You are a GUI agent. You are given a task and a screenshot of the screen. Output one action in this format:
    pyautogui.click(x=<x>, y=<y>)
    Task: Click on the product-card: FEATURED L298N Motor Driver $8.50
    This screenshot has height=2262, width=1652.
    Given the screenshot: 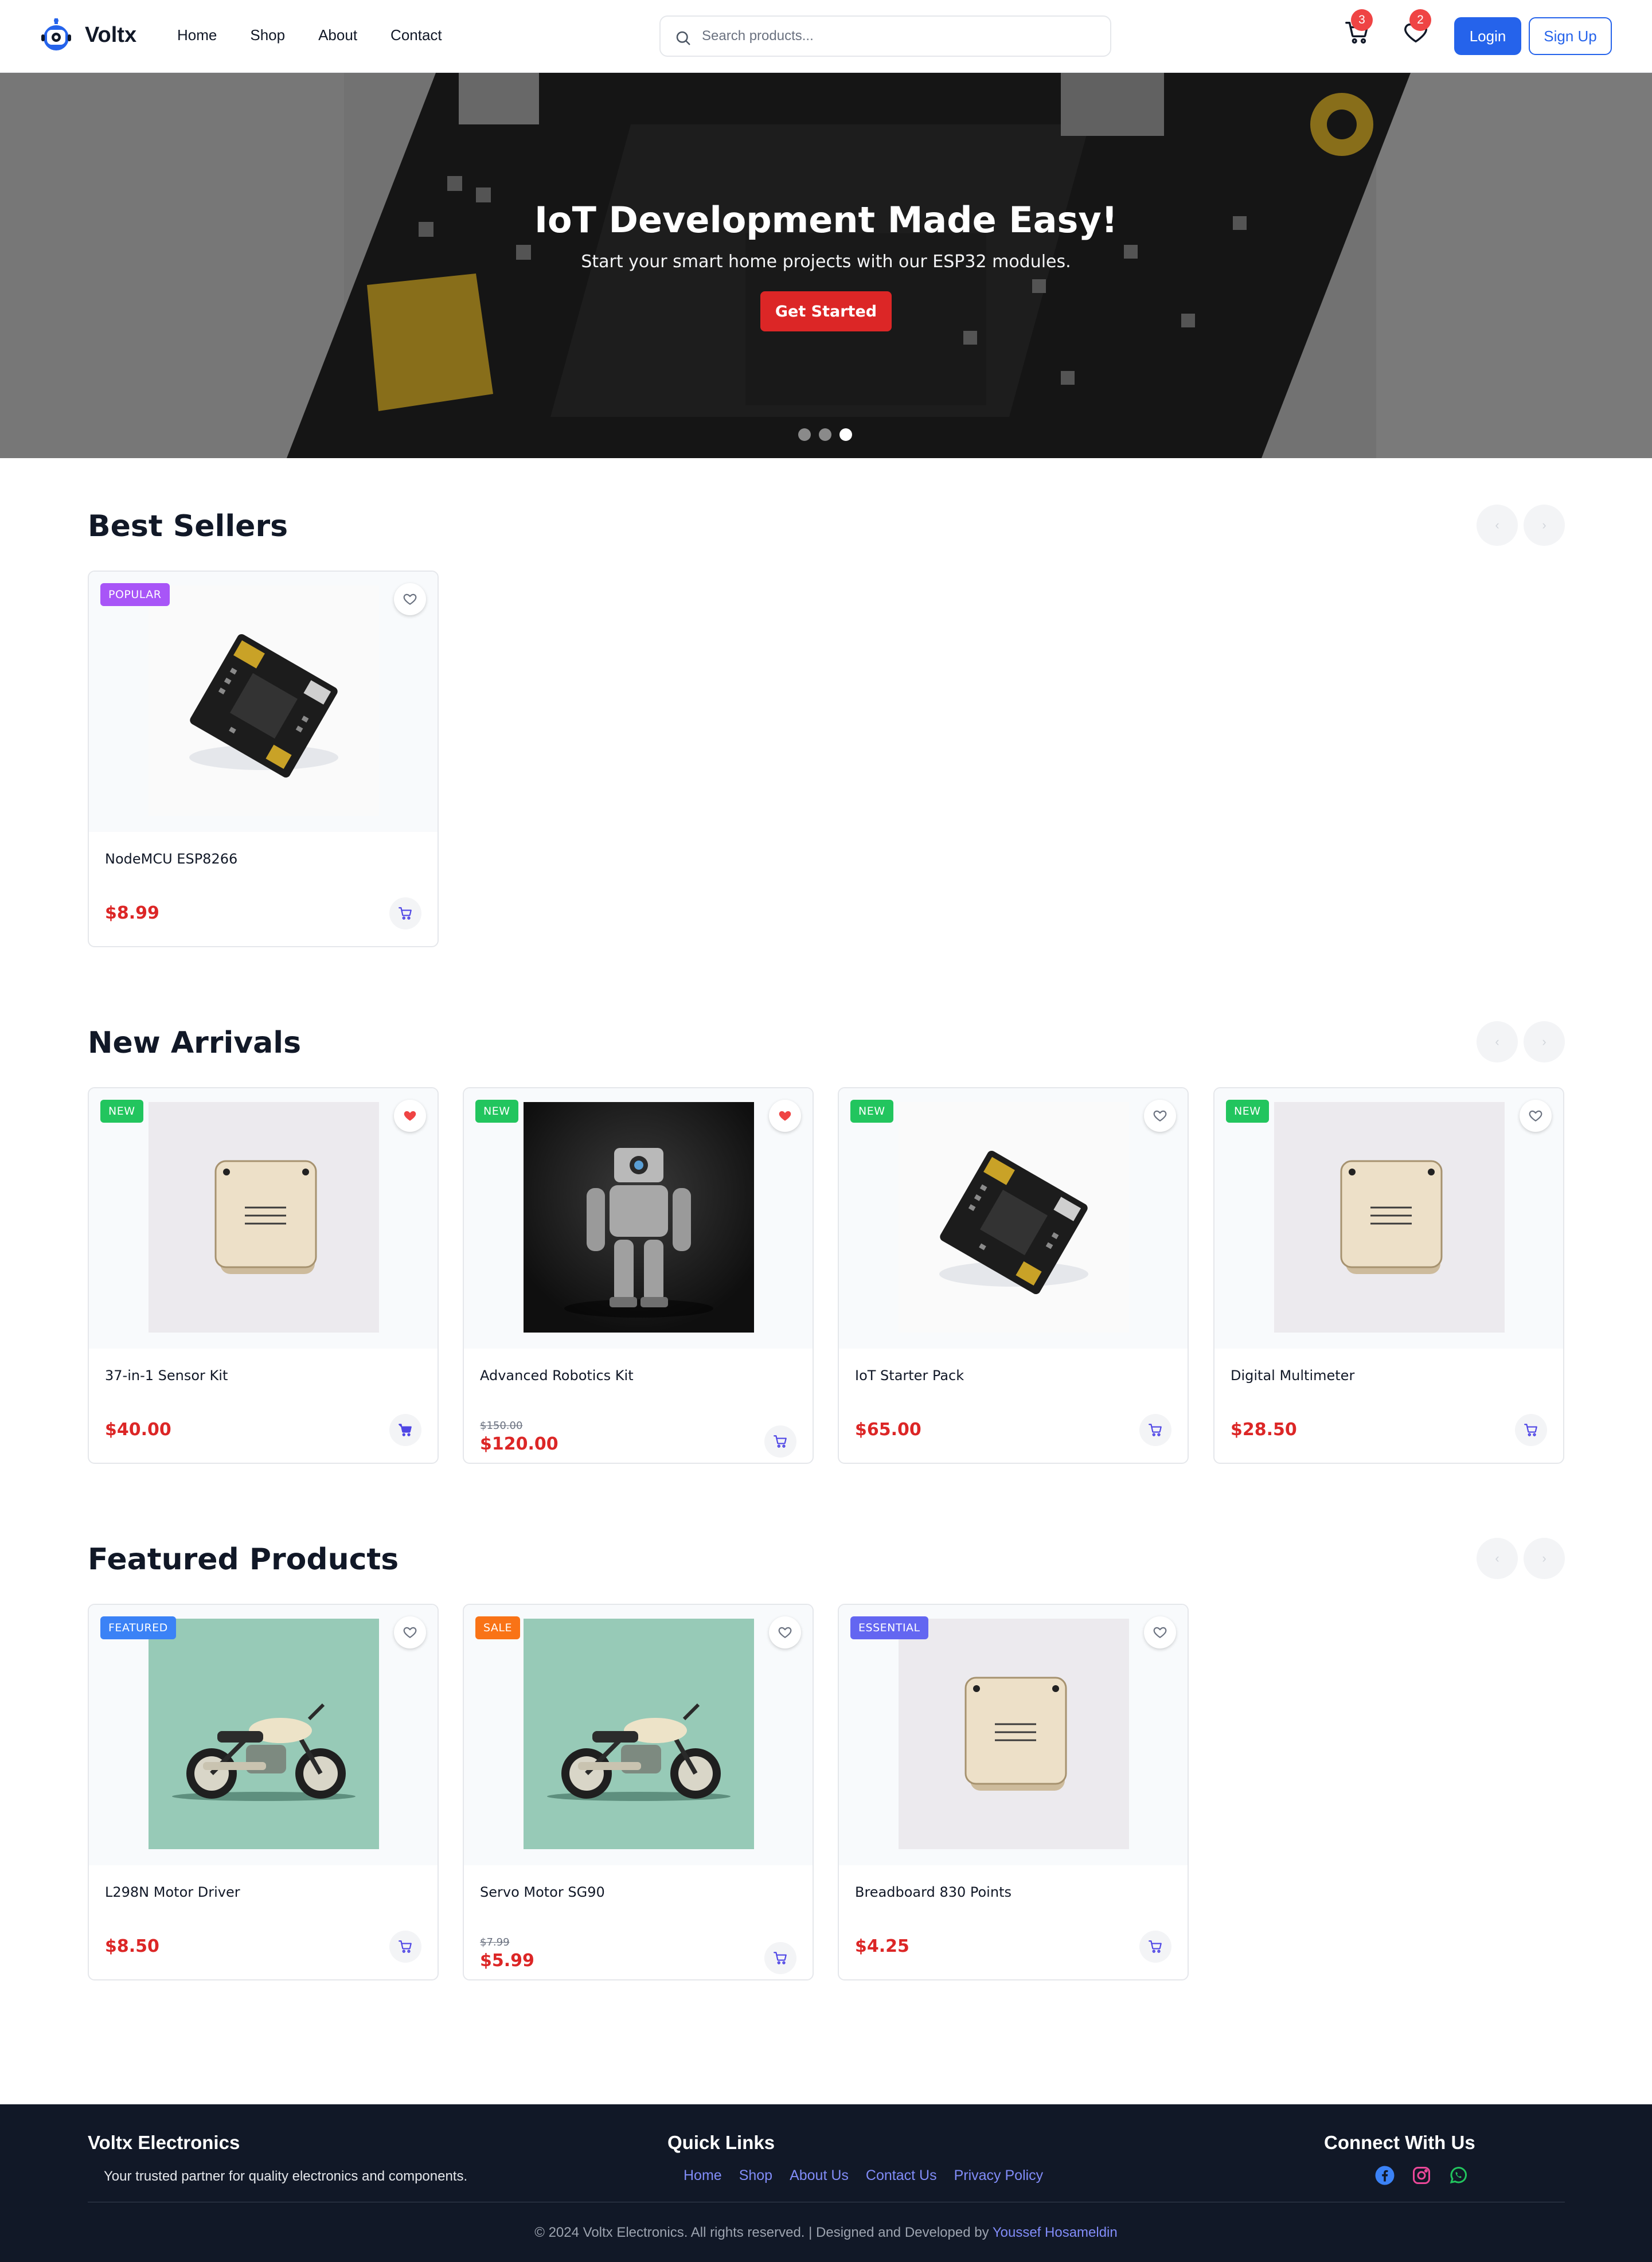 What is the action you would take?
    pyautogui.click(x=263, y=1792)
    